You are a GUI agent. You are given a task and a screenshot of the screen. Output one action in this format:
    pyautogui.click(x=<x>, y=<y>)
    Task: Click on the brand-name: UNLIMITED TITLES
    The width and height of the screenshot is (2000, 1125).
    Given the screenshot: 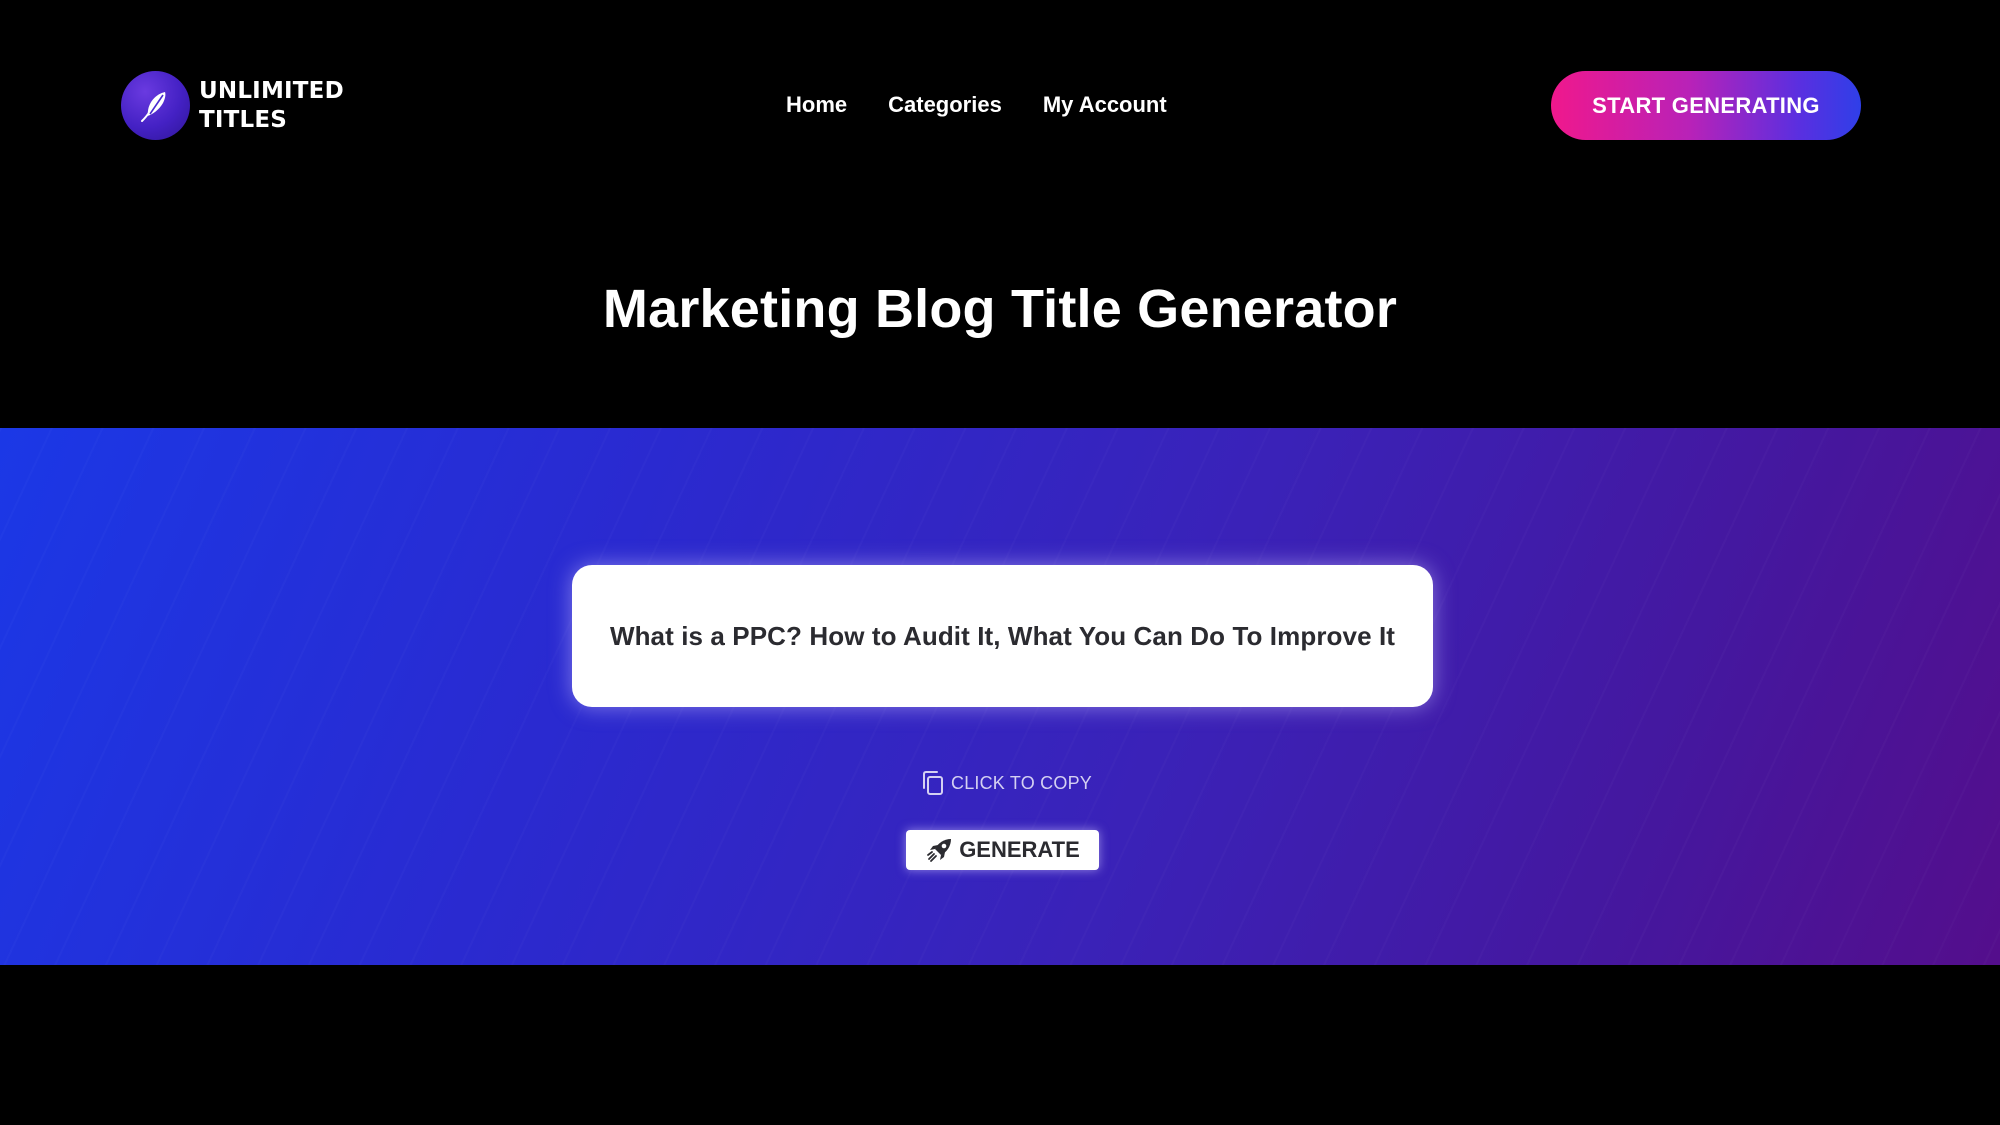 What is the action you would take?
    pyautogui.click(x=271, y=106)
    